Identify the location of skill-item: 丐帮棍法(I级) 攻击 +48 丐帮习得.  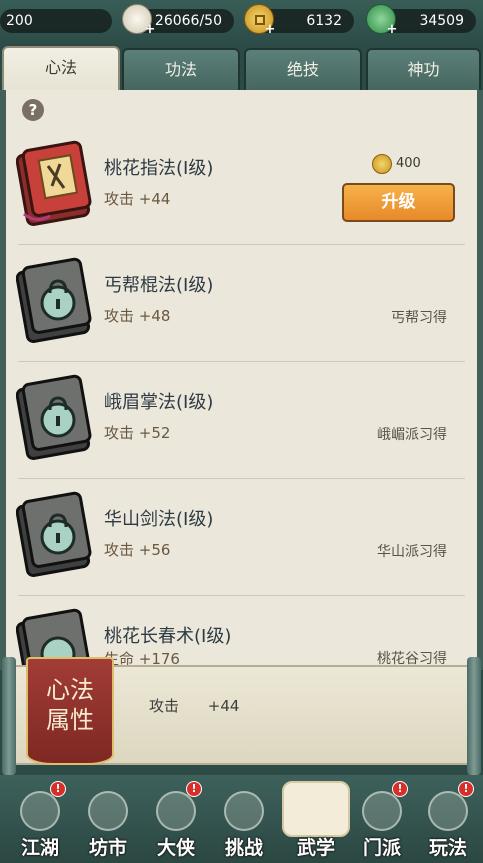
(241, 303).